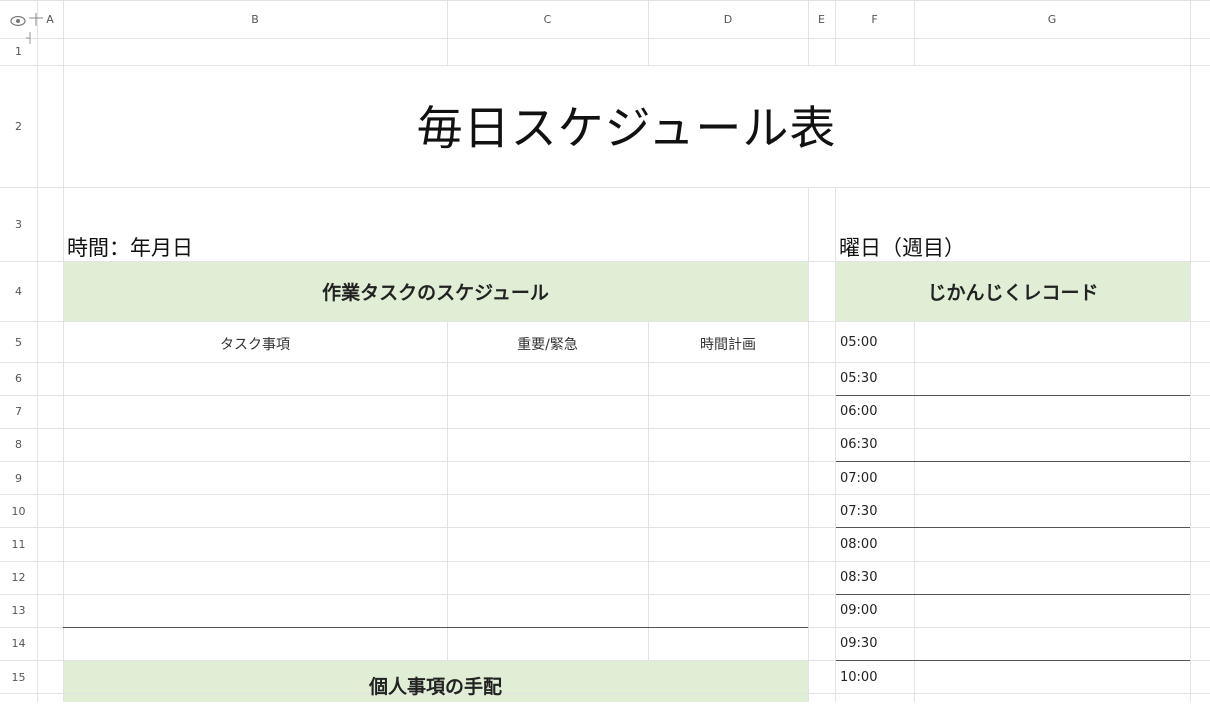 The width and height of the screenshot is (1210, 712). I want to click on column-header-d: D, so click(728, 19).